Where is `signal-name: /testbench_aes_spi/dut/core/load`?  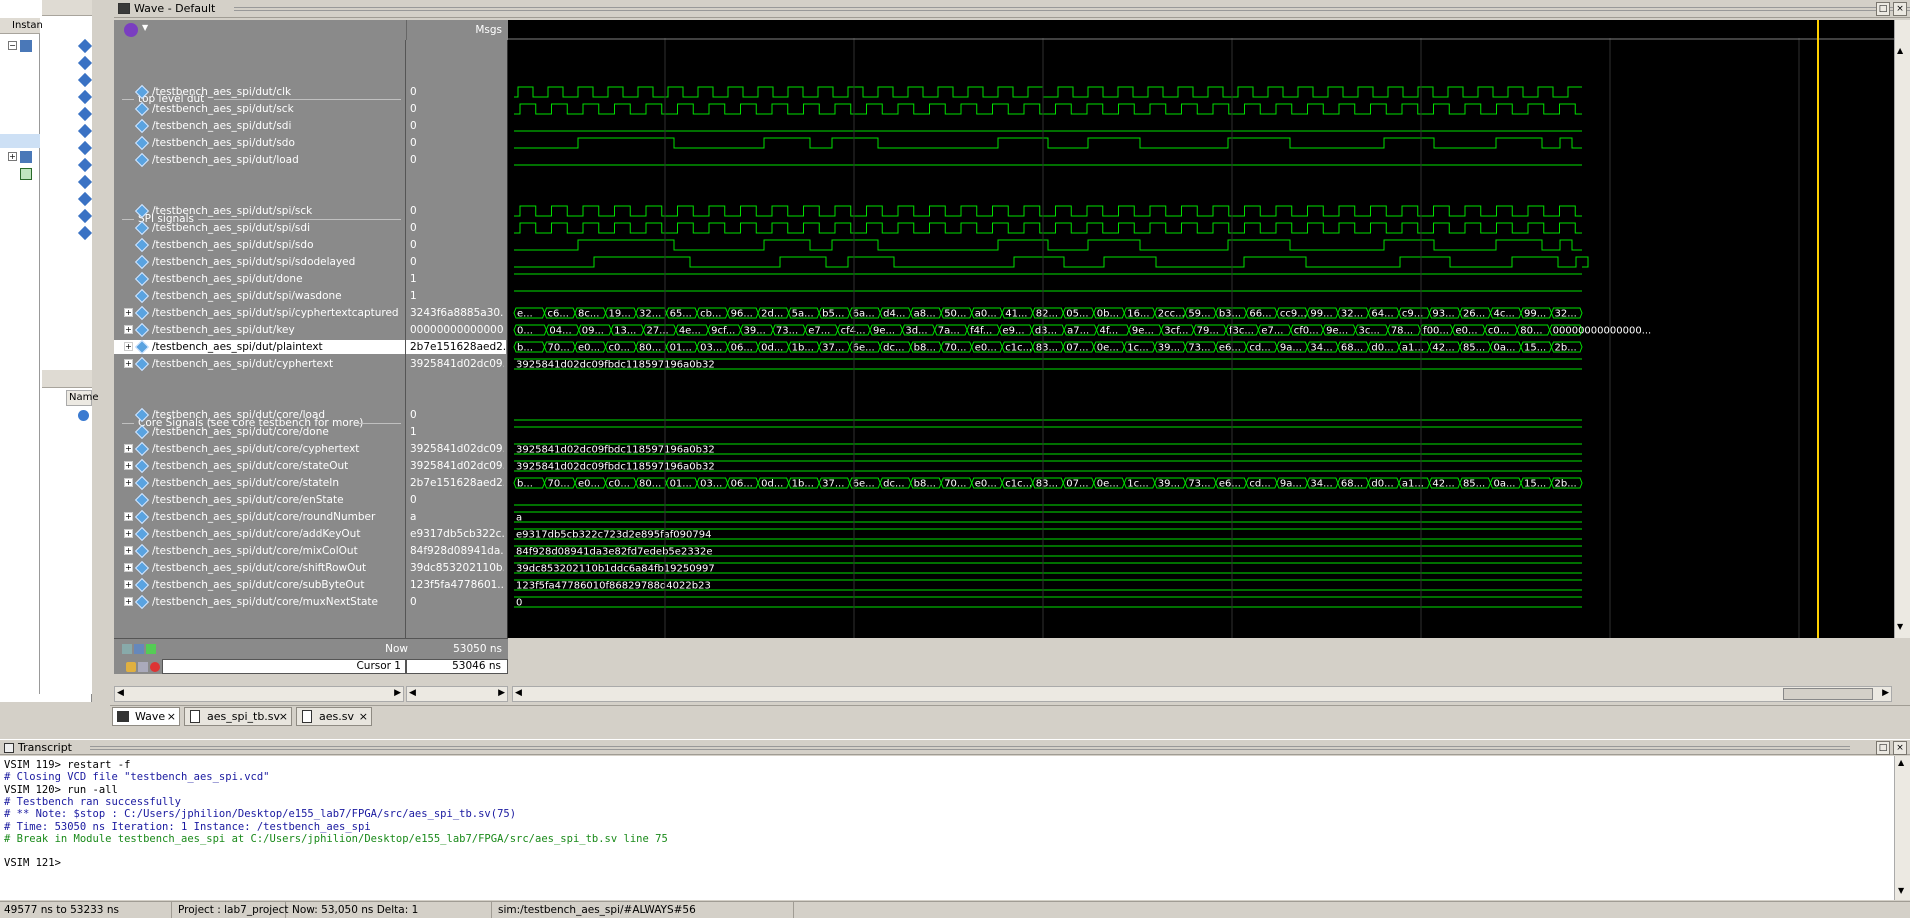
signal-name: /testbench_aes_spi/dut/core/load is located at coordinates (239, 415).